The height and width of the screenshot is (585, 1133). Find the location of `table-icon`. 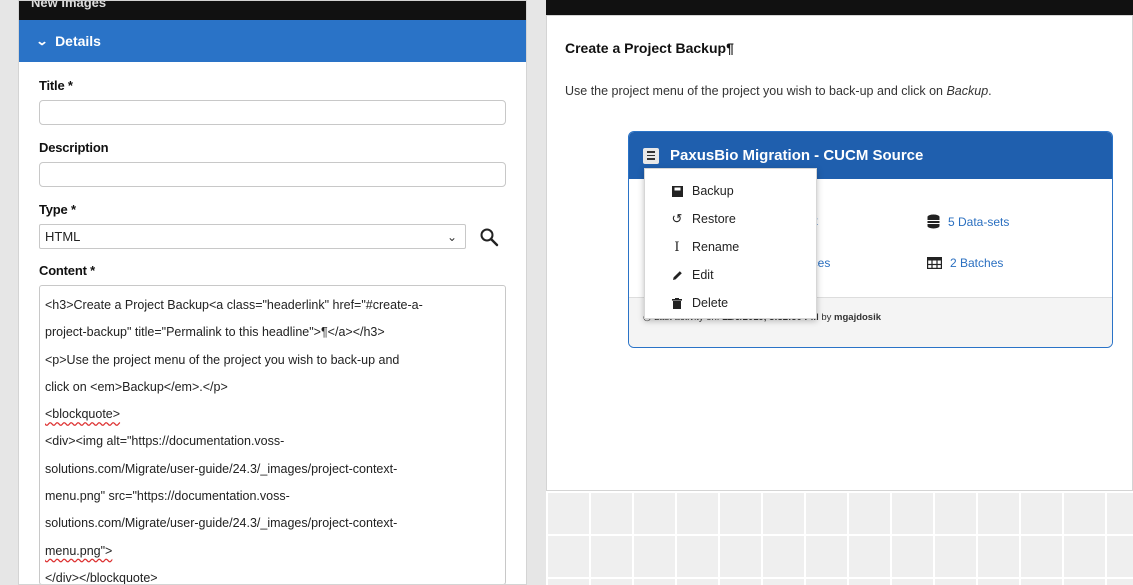

table-icon is located at coordinates (934, 263).